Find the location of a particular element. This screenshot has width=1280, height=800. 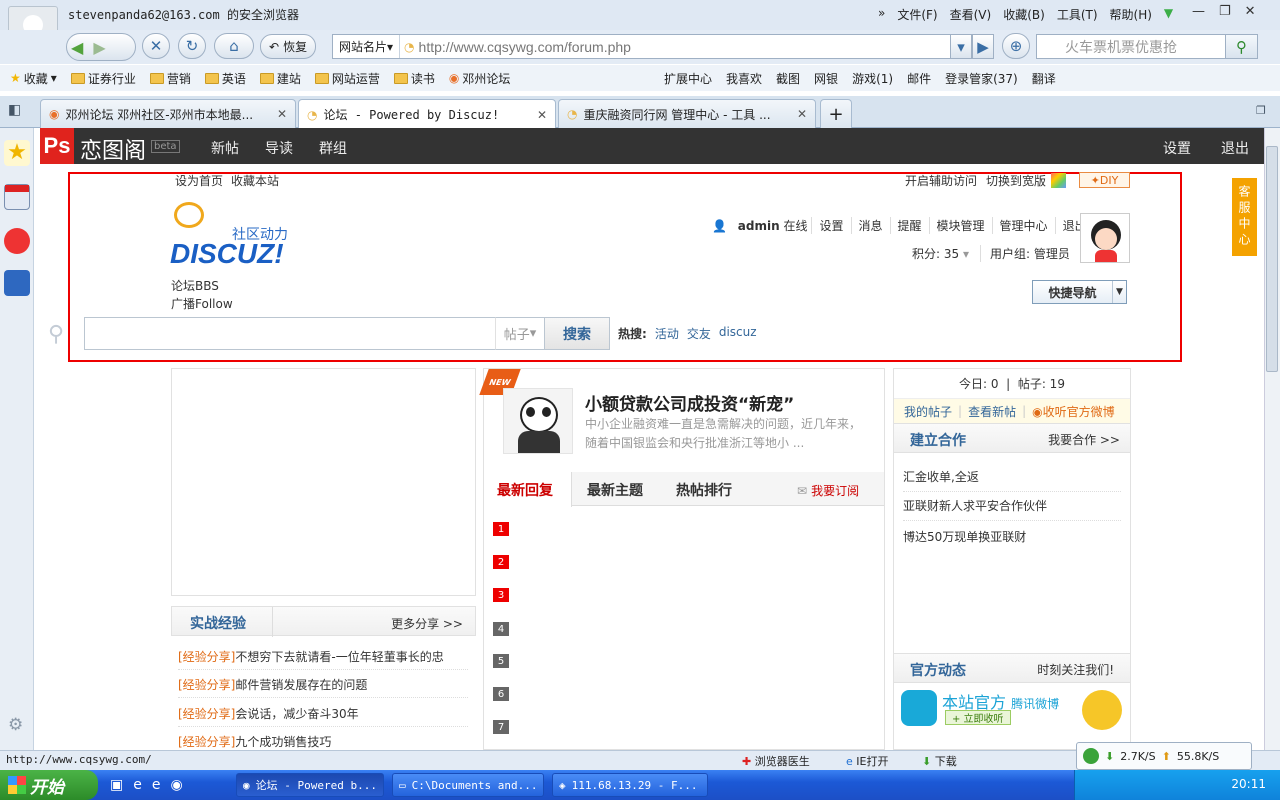

bookmark-folder: 英语 is located at coordinates (225, 78).